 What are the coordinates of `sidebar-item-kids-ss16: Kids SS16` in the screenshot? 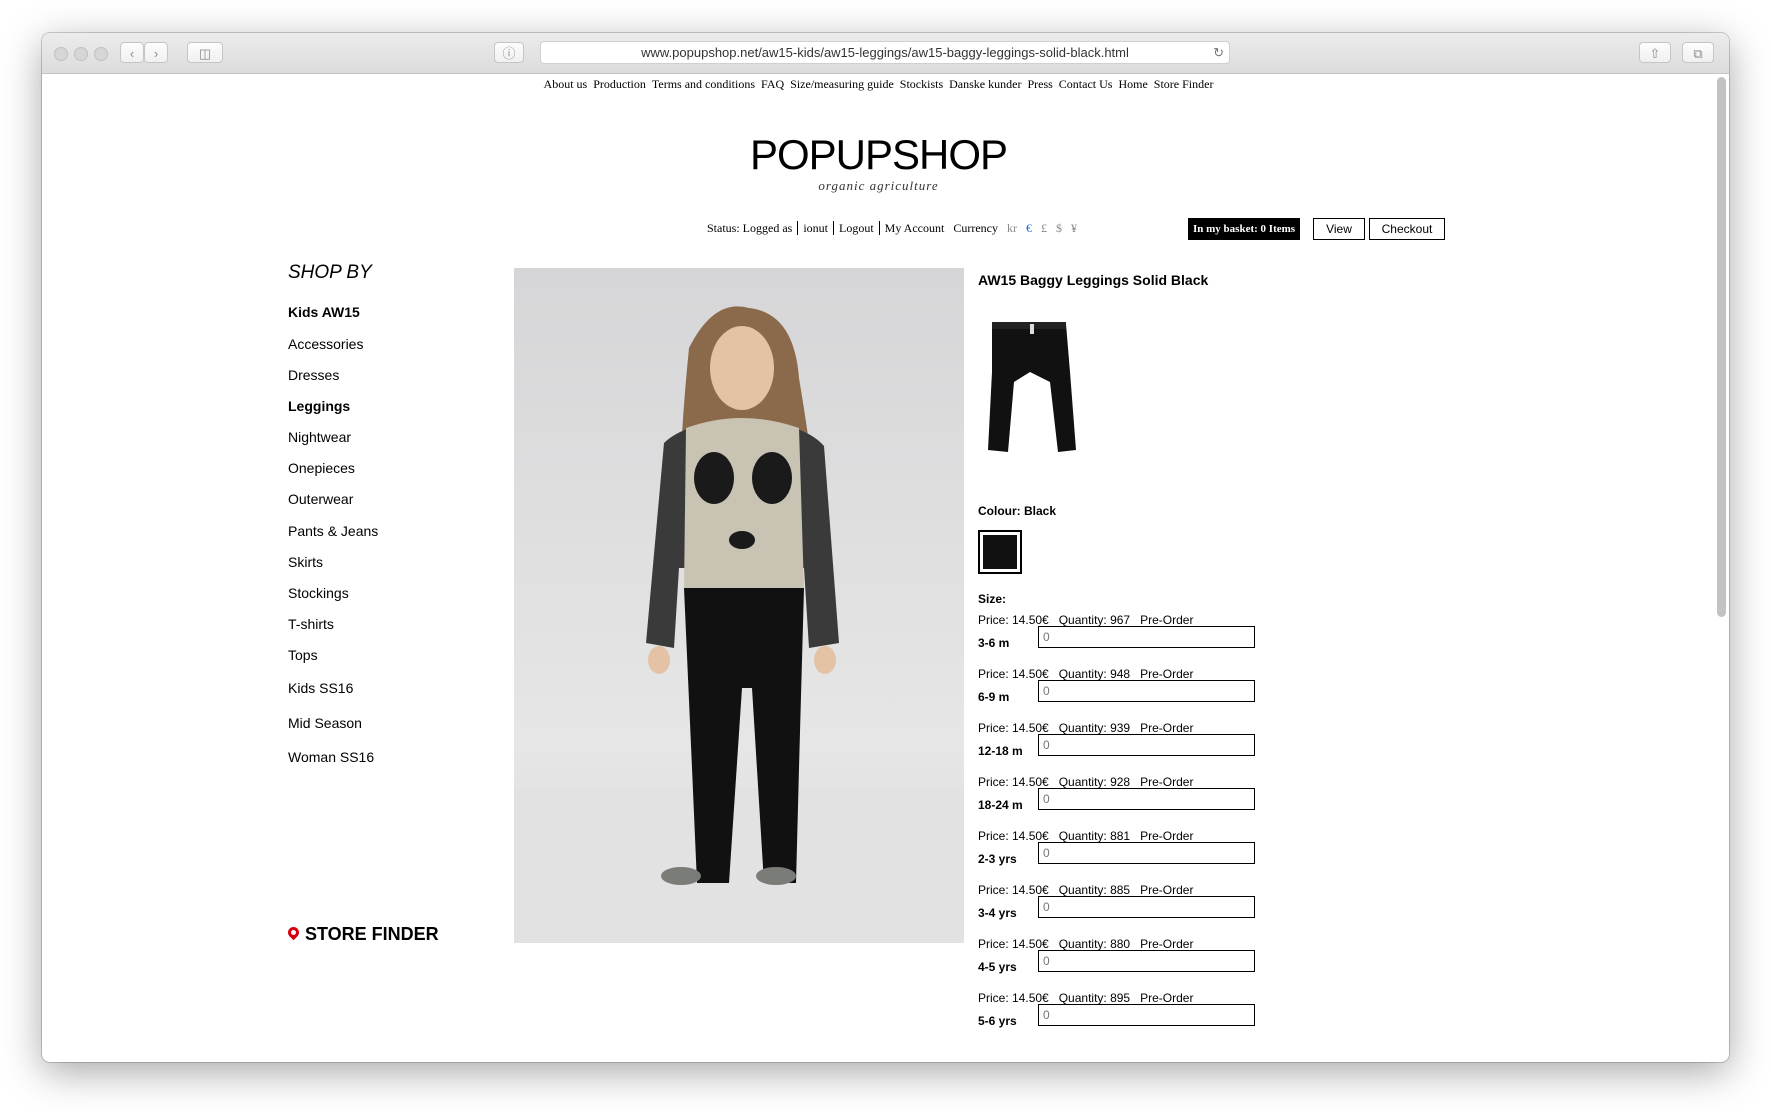 It's located at (320, 688).